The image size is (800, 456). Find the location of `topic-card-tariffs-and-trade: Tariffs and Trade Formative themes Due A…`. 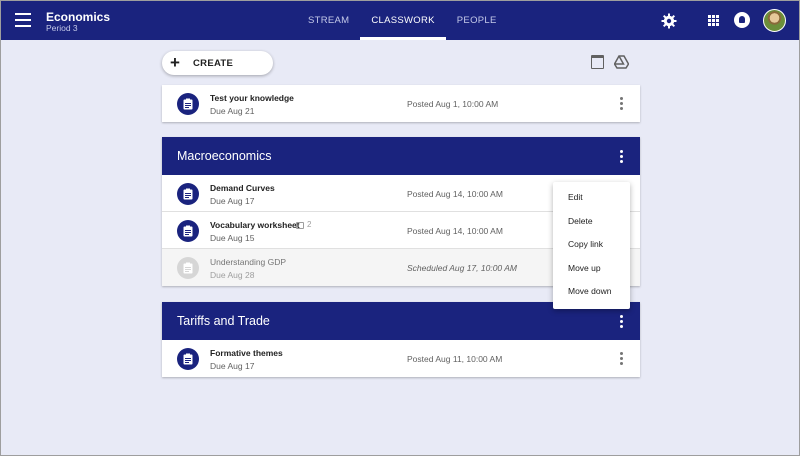

topic-card-tariffs-and-trade: Tariffs and Trade Formative themes Due A… is located at coordinates (401, 339).